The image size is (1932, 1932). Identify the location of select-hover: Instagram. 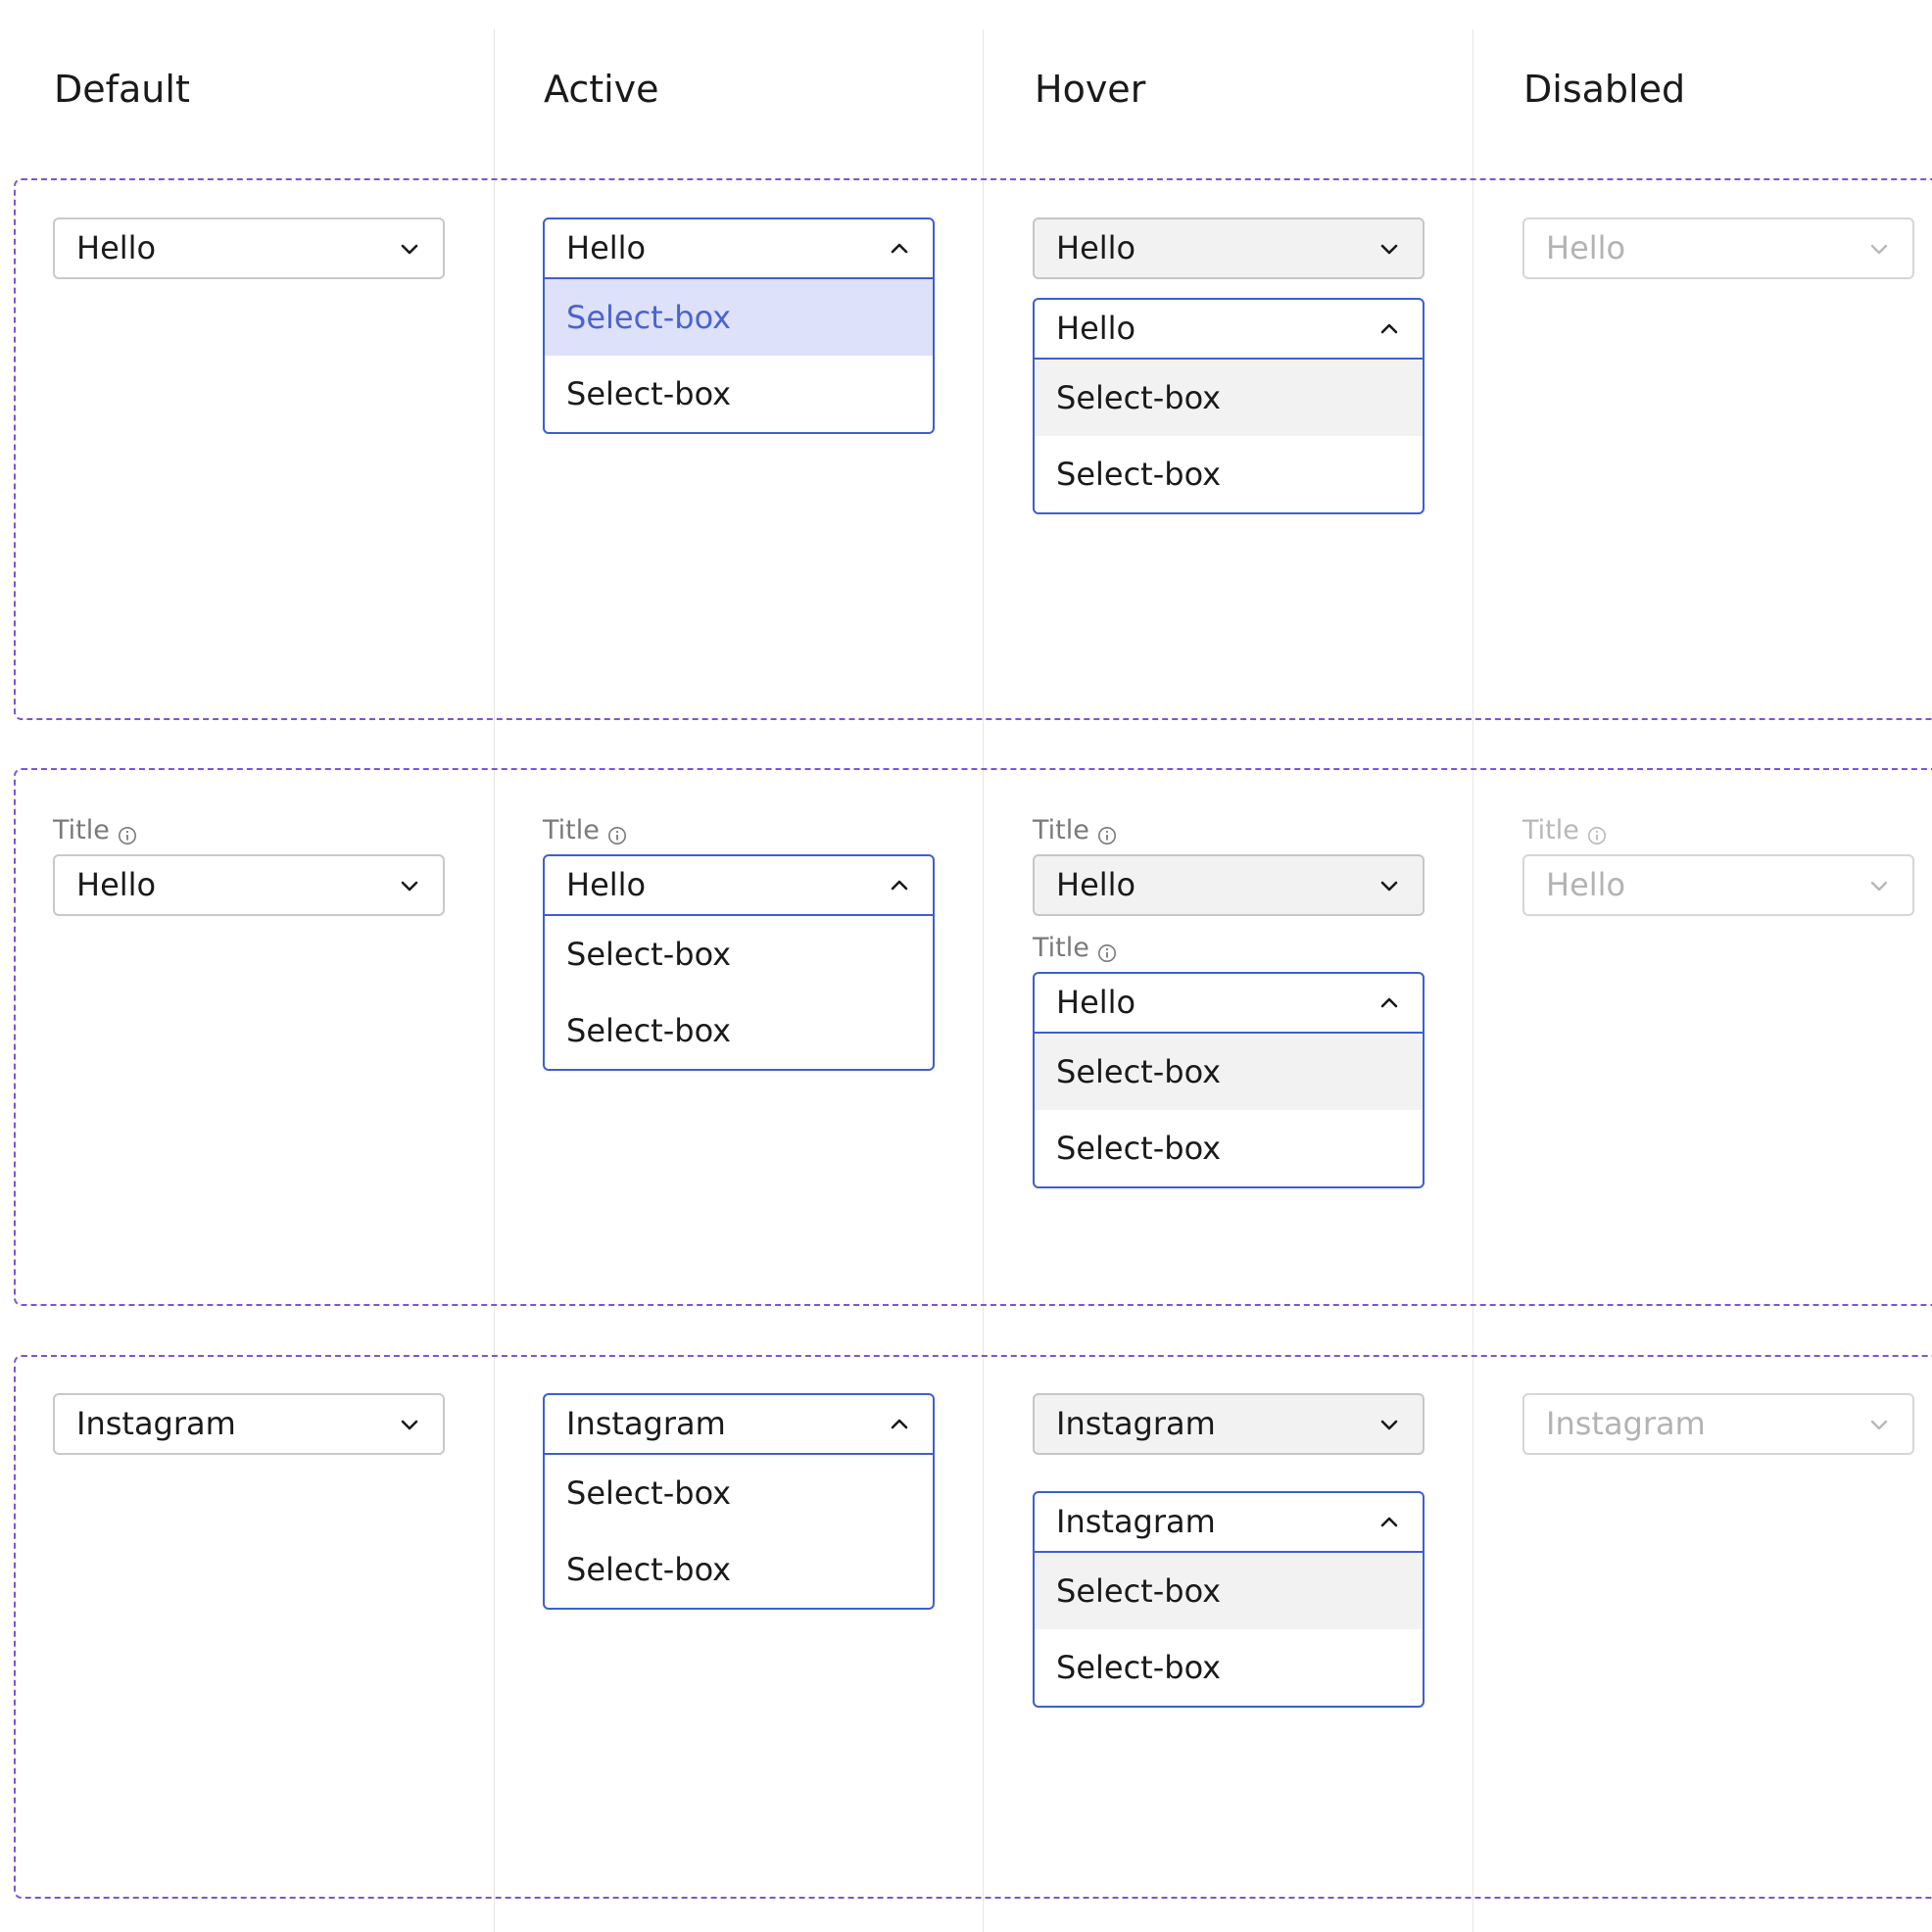
(1229, 1424).